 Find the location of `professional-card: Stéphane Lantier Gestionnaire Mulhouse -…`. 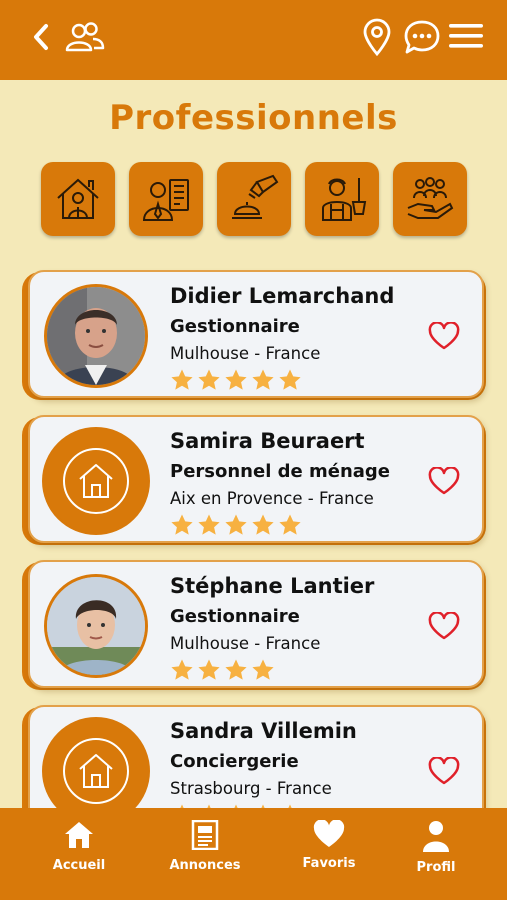

professional-card: Stéphane Lantier Gestionnaire Mulhouse -… is located at coordinates (254, 625).